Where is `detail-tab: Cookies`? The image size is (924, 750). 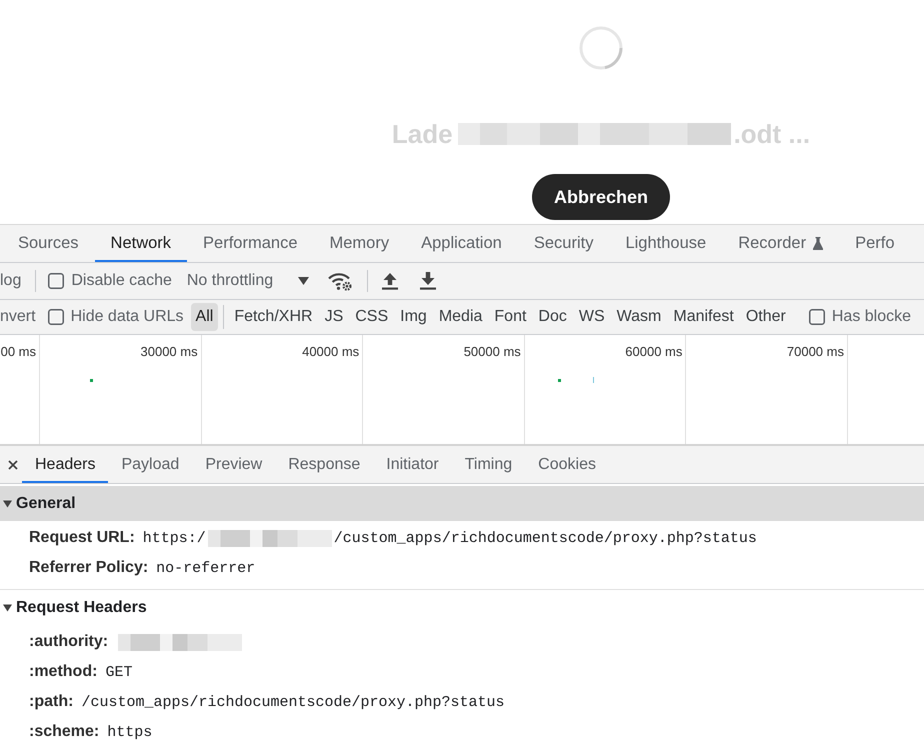 detail-tab: Cookies is located at coordinates (567, 464).